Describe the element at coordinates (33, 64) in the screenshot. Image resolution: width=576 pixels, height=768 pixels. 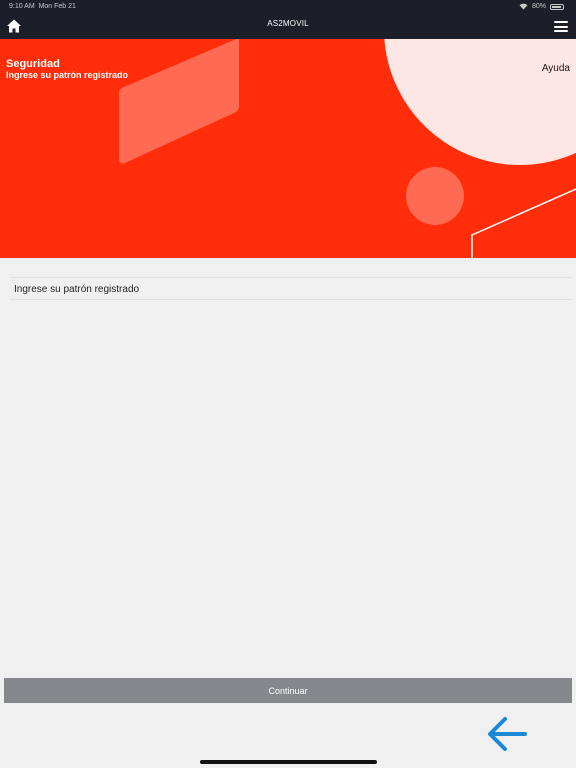
I see `banner-title: Seguridad` at that location.